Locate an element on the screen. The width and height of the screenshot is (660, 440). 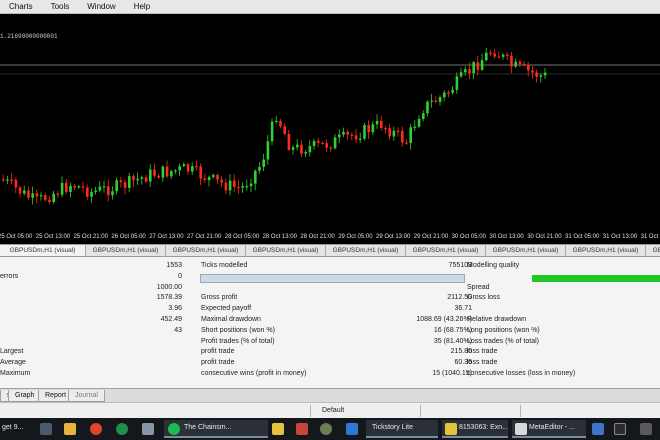
app-icon is located at coordinates (148, 429).